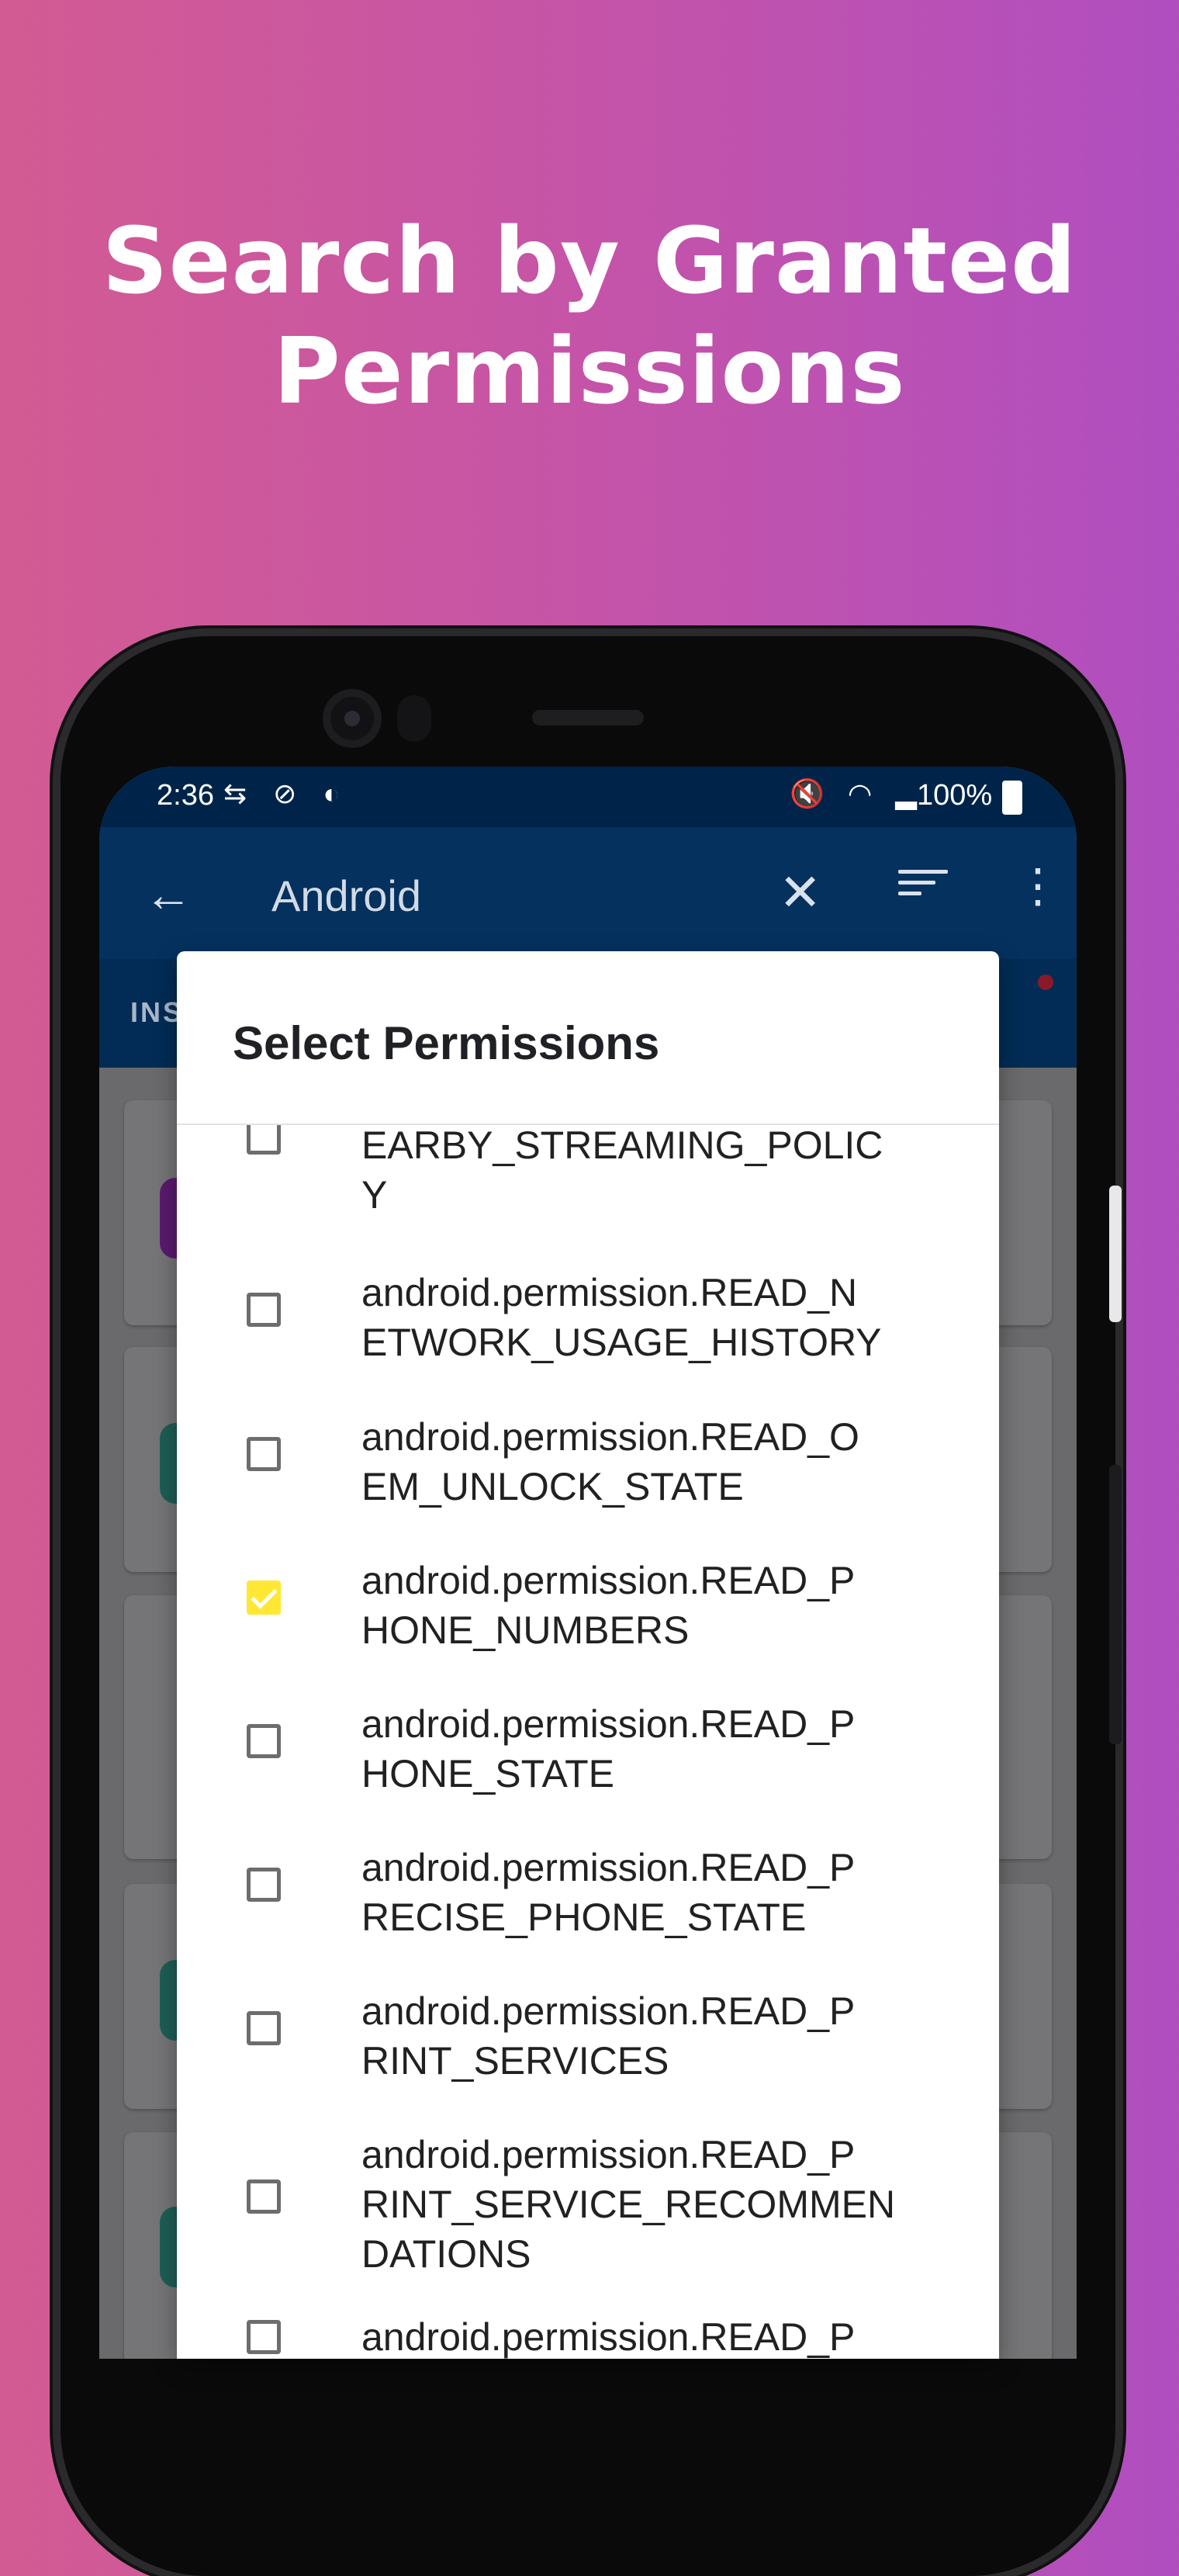  Describe the element at coordinates (588, 797) in the screenshot. I see `status-bar: 2:36 ⇆ ⊘ ◐ 🔇 ◠ ▂ 100%` at that location.